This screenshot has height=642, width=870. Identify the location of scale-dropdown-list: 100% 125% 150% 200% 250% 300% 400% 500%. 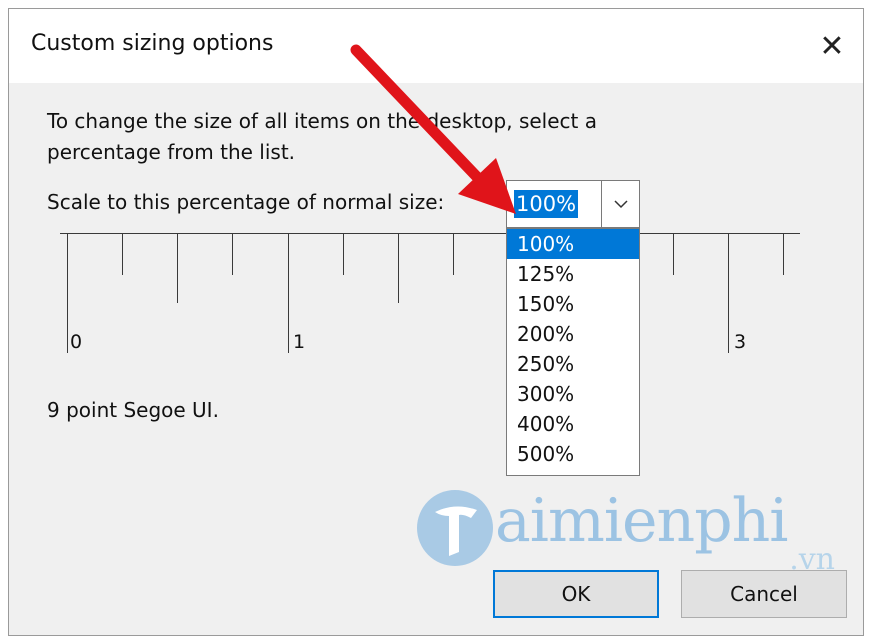
(573, 352).